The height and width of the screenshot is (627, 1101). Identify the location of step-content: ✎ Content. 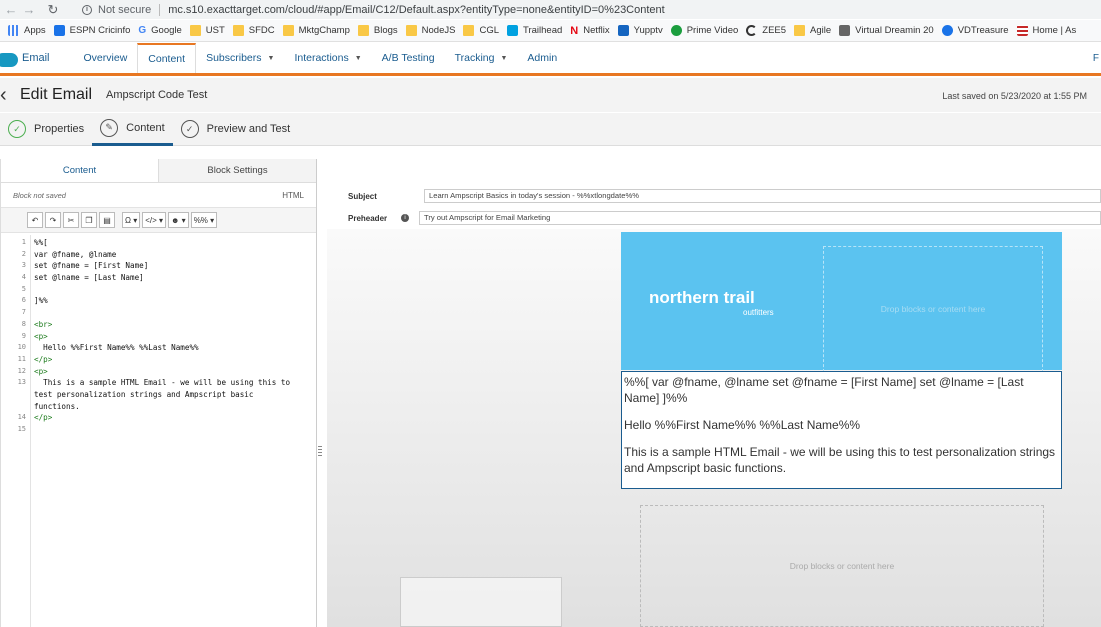
(132, 129).